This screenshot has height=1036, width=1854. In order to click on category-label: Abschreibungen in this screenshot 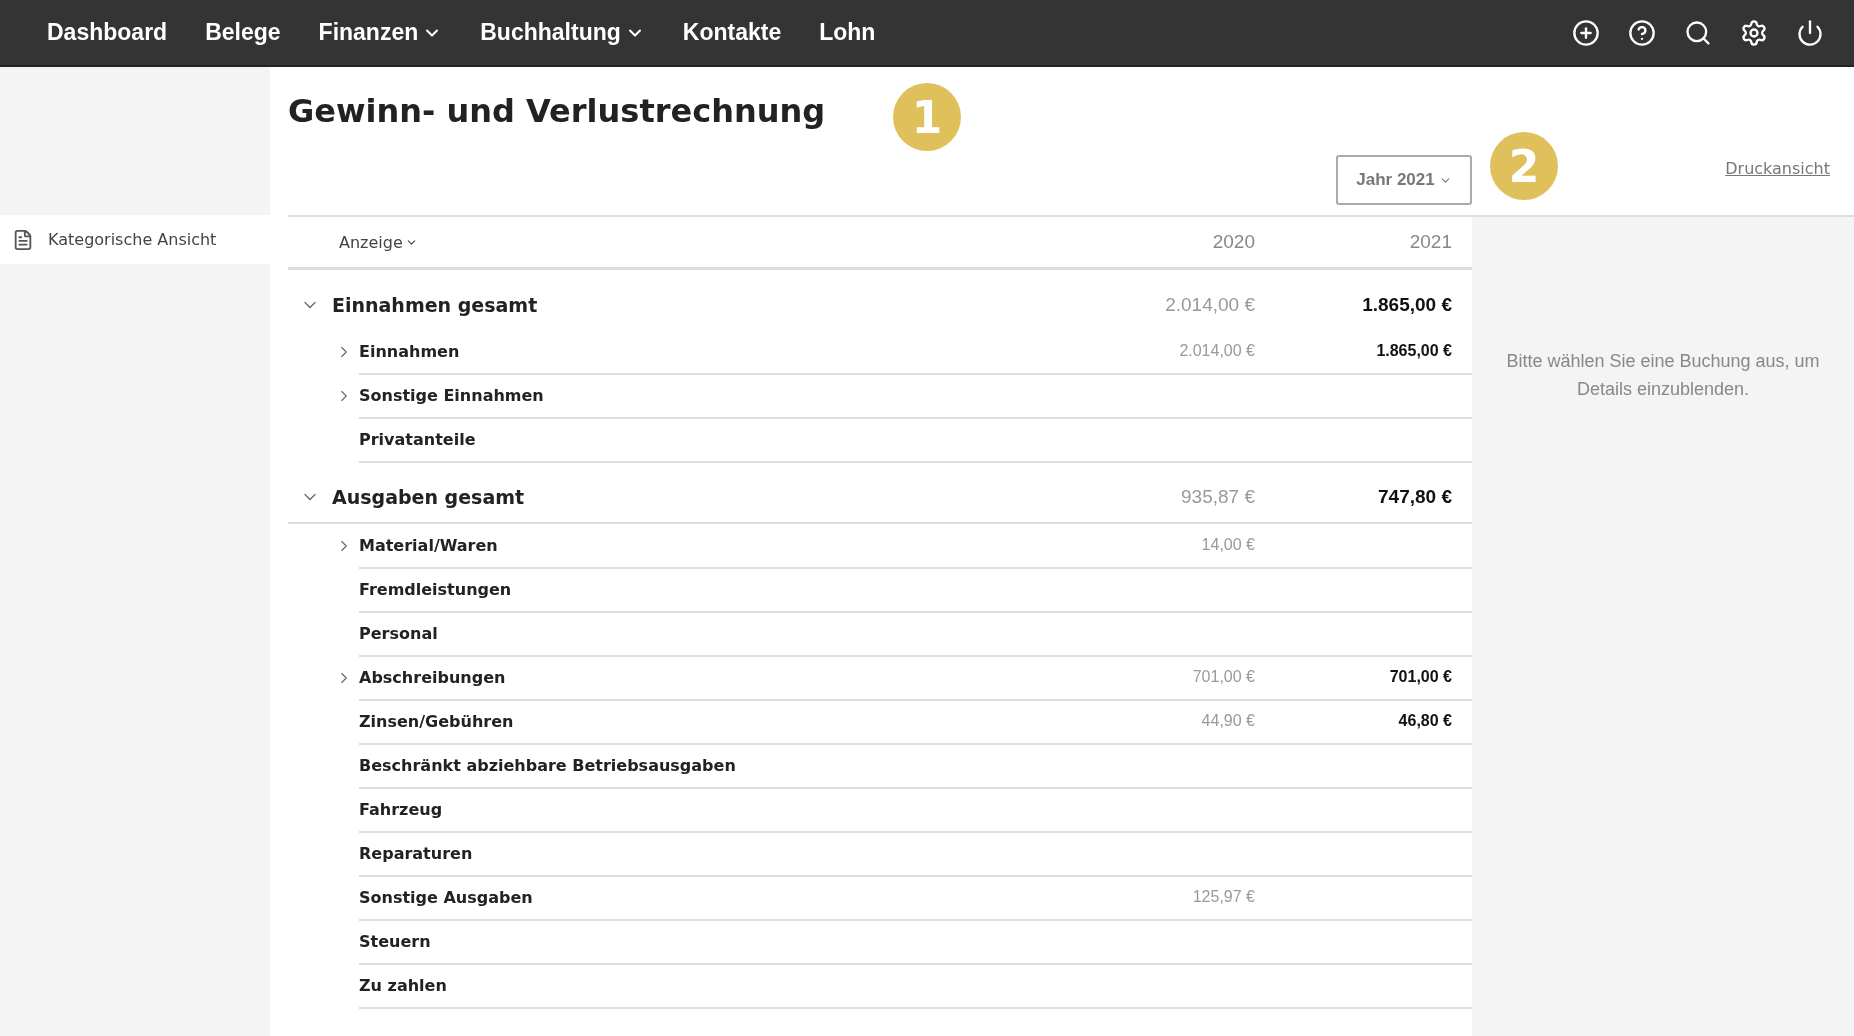, I will do `click(433, 677)`.